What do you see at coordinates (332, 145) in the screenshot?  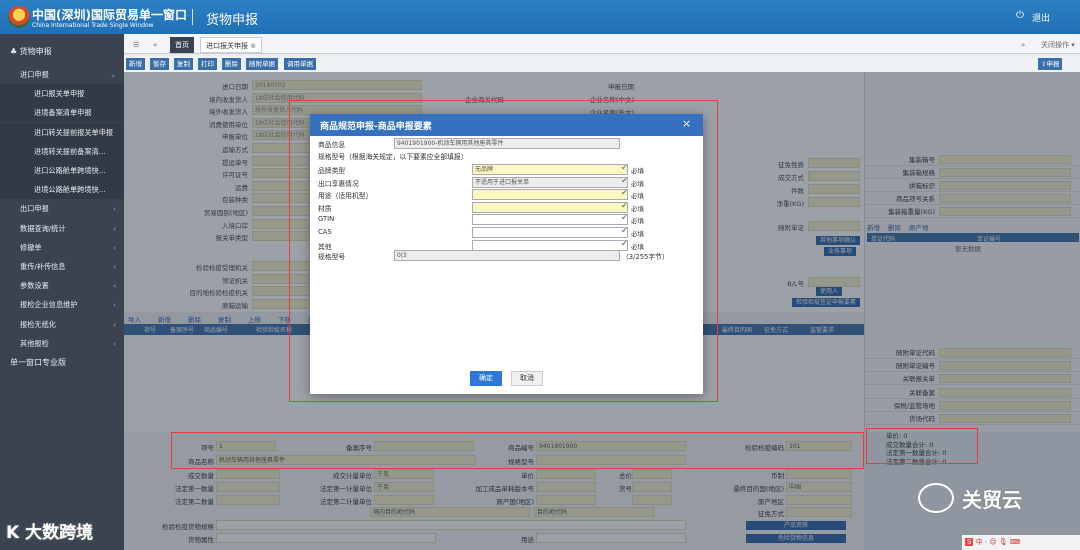 I see `product-info-label: 商品信息` at bounding box center [332, 145].